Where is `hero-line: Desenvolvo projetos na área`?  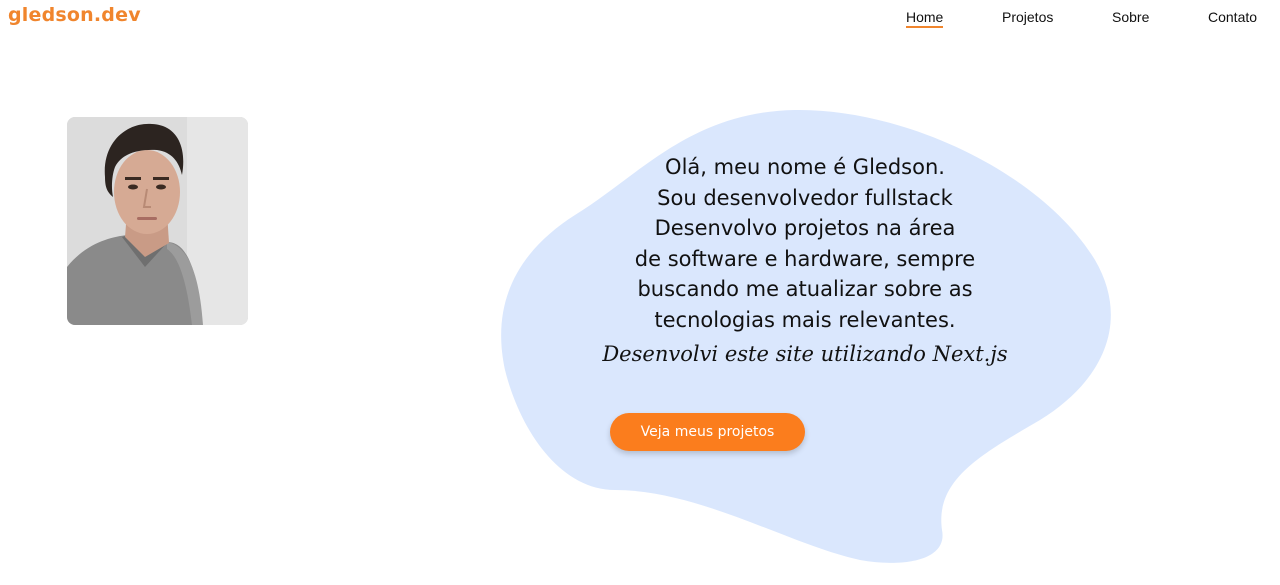 hero-line: Desenvolvo projetos na área is located at coordinates (805, 228).